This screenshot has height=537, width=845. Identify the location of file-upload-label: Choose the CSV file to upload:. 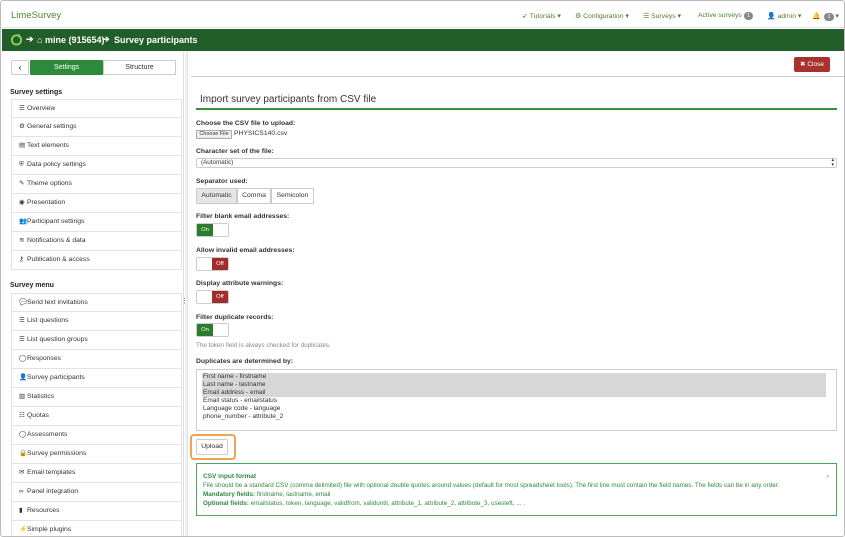
(246, 123).